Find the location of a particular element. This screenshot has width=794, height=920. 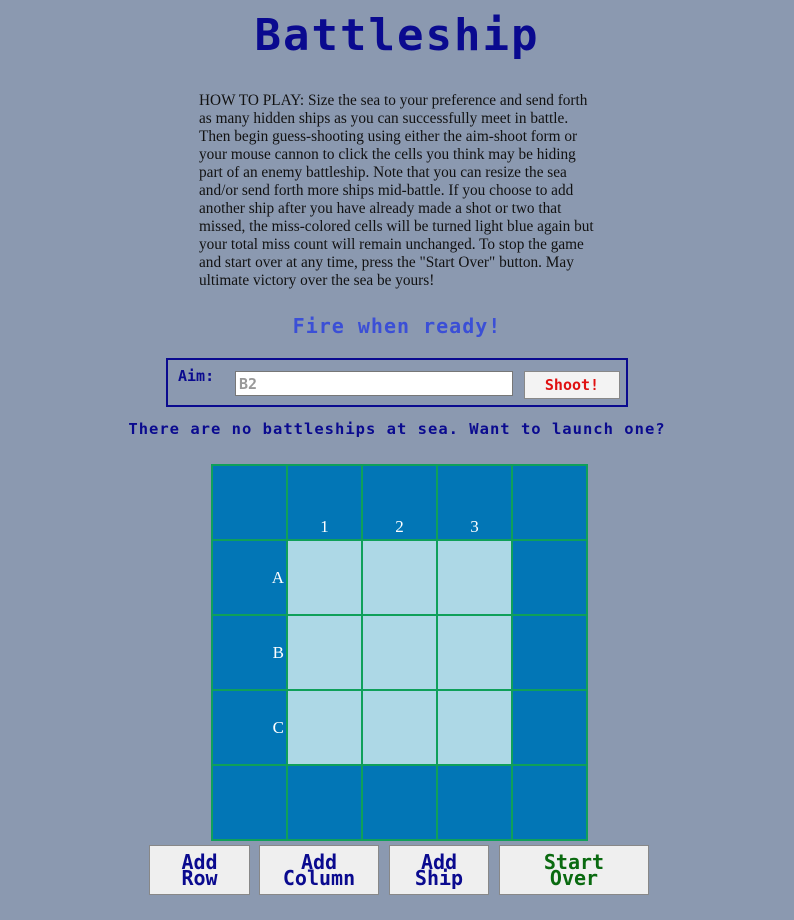

start-over-label-line2: Over is located at coordinates (574, 878).